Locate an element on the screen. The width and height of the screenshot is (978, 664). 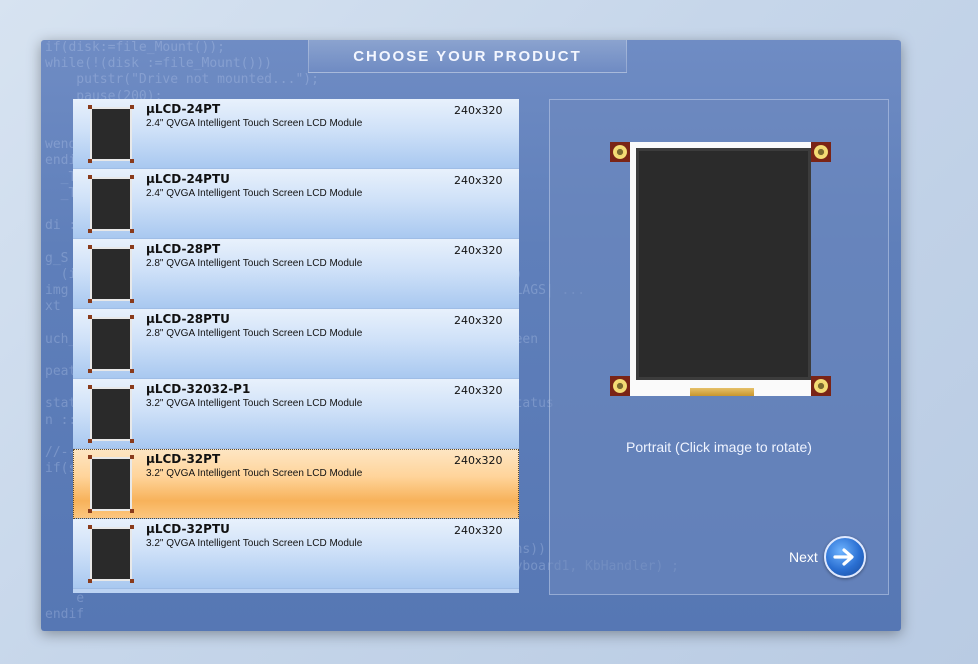
header-tab: CHOOSE YOUR PRODUCT is located at coordinates (467, 56).